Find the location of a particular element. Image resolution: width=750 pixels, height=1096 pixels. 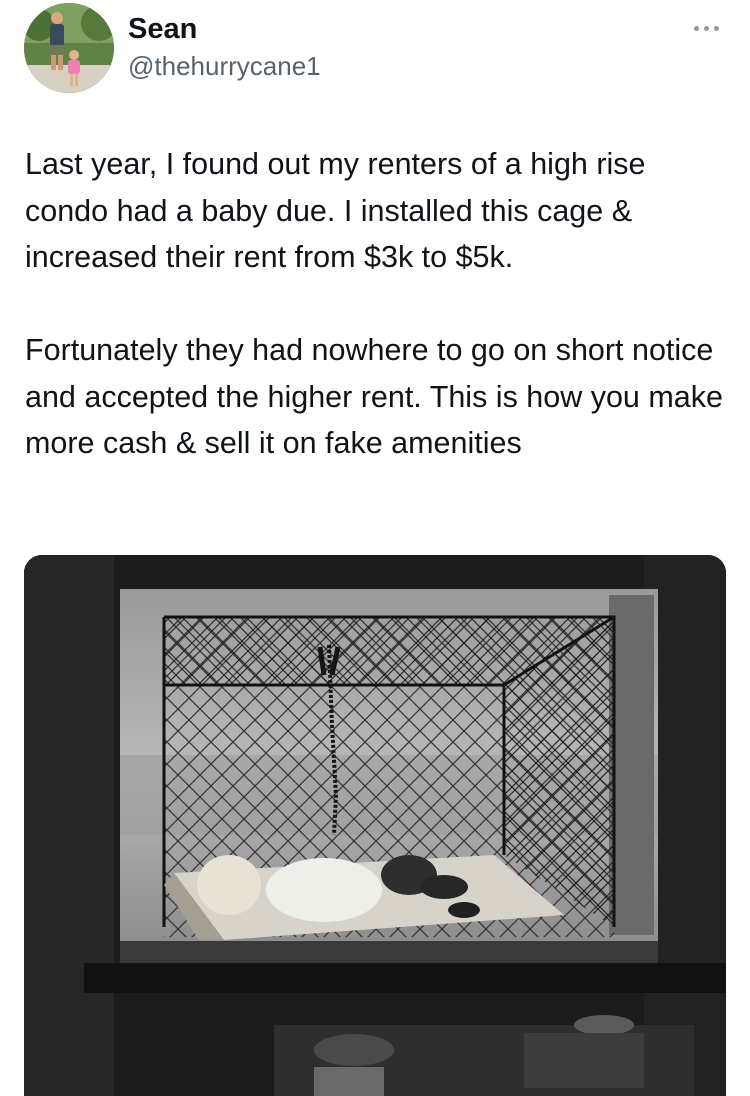

avatar is located at coordinates (69, 48).